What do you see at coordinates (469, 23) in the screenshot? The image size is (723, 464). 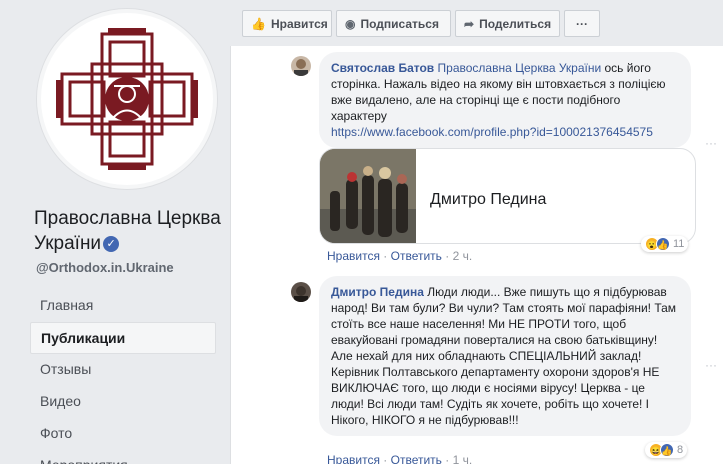 I see `share-arrow-icon: ➦` at bounding box center [469, 23].